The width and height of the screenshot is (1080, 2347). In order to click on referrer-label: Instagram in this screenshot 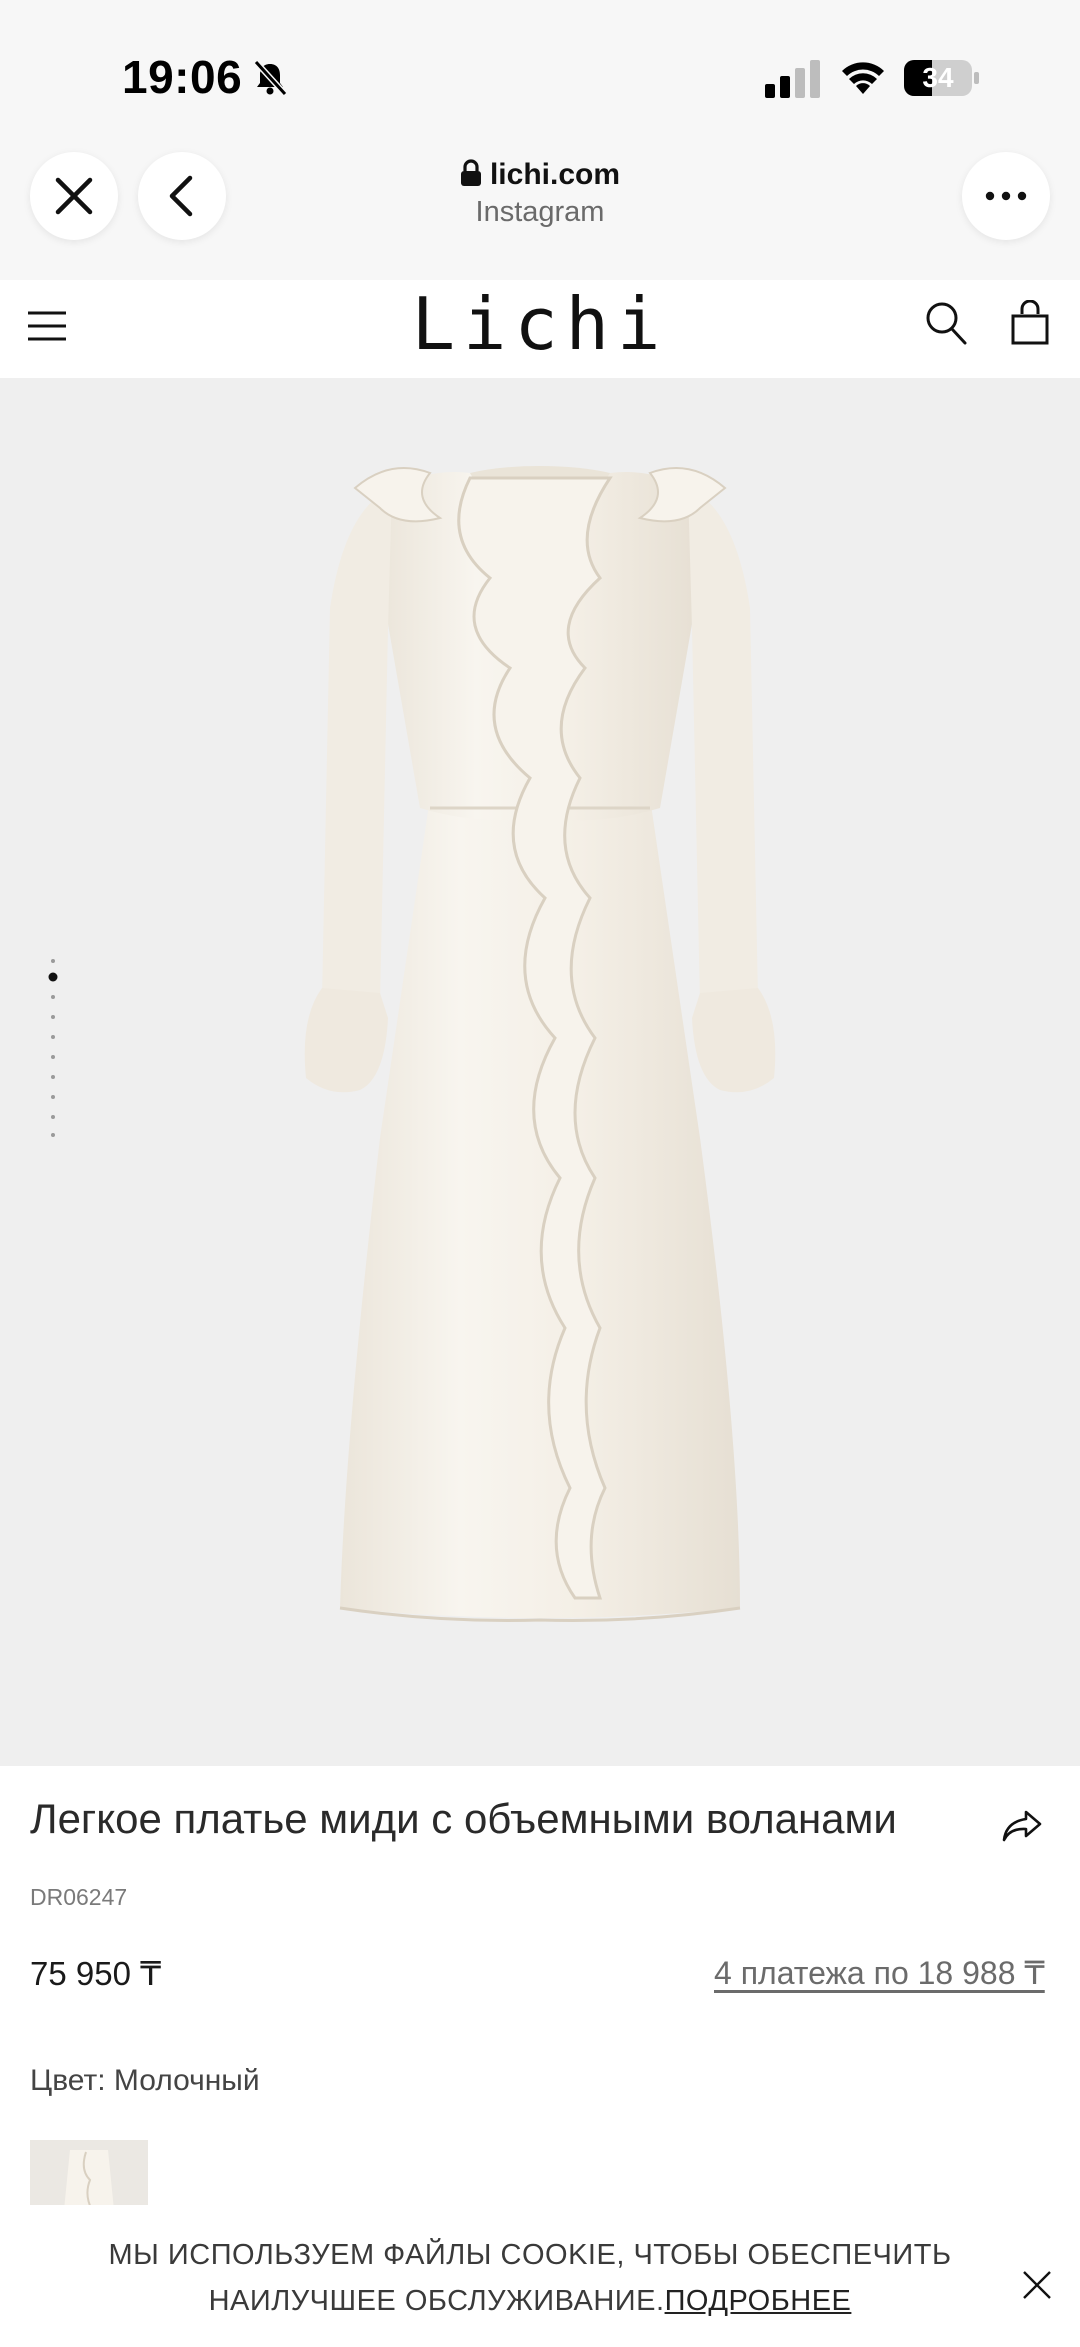, I will do `click(540, 212)`.